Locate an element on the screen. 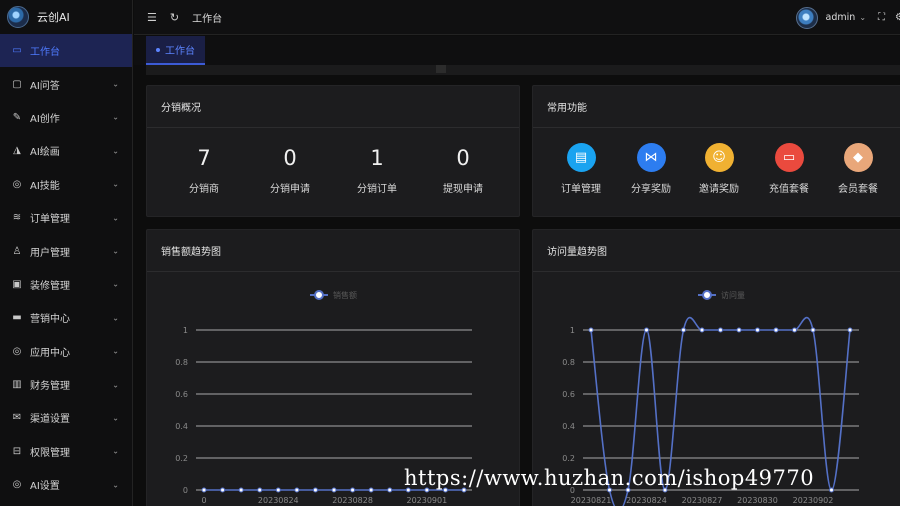 The height and width of the screenshot is (506, 900). logo-icon is located at coordinates (18, 17).